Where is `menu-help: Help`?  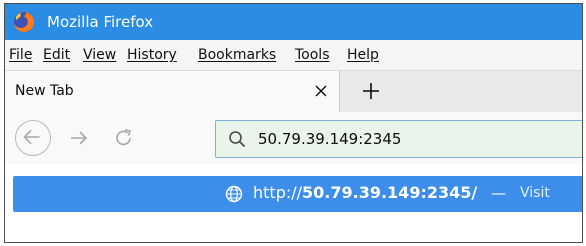 menu-help: Help is located at coordinates (363, 55).